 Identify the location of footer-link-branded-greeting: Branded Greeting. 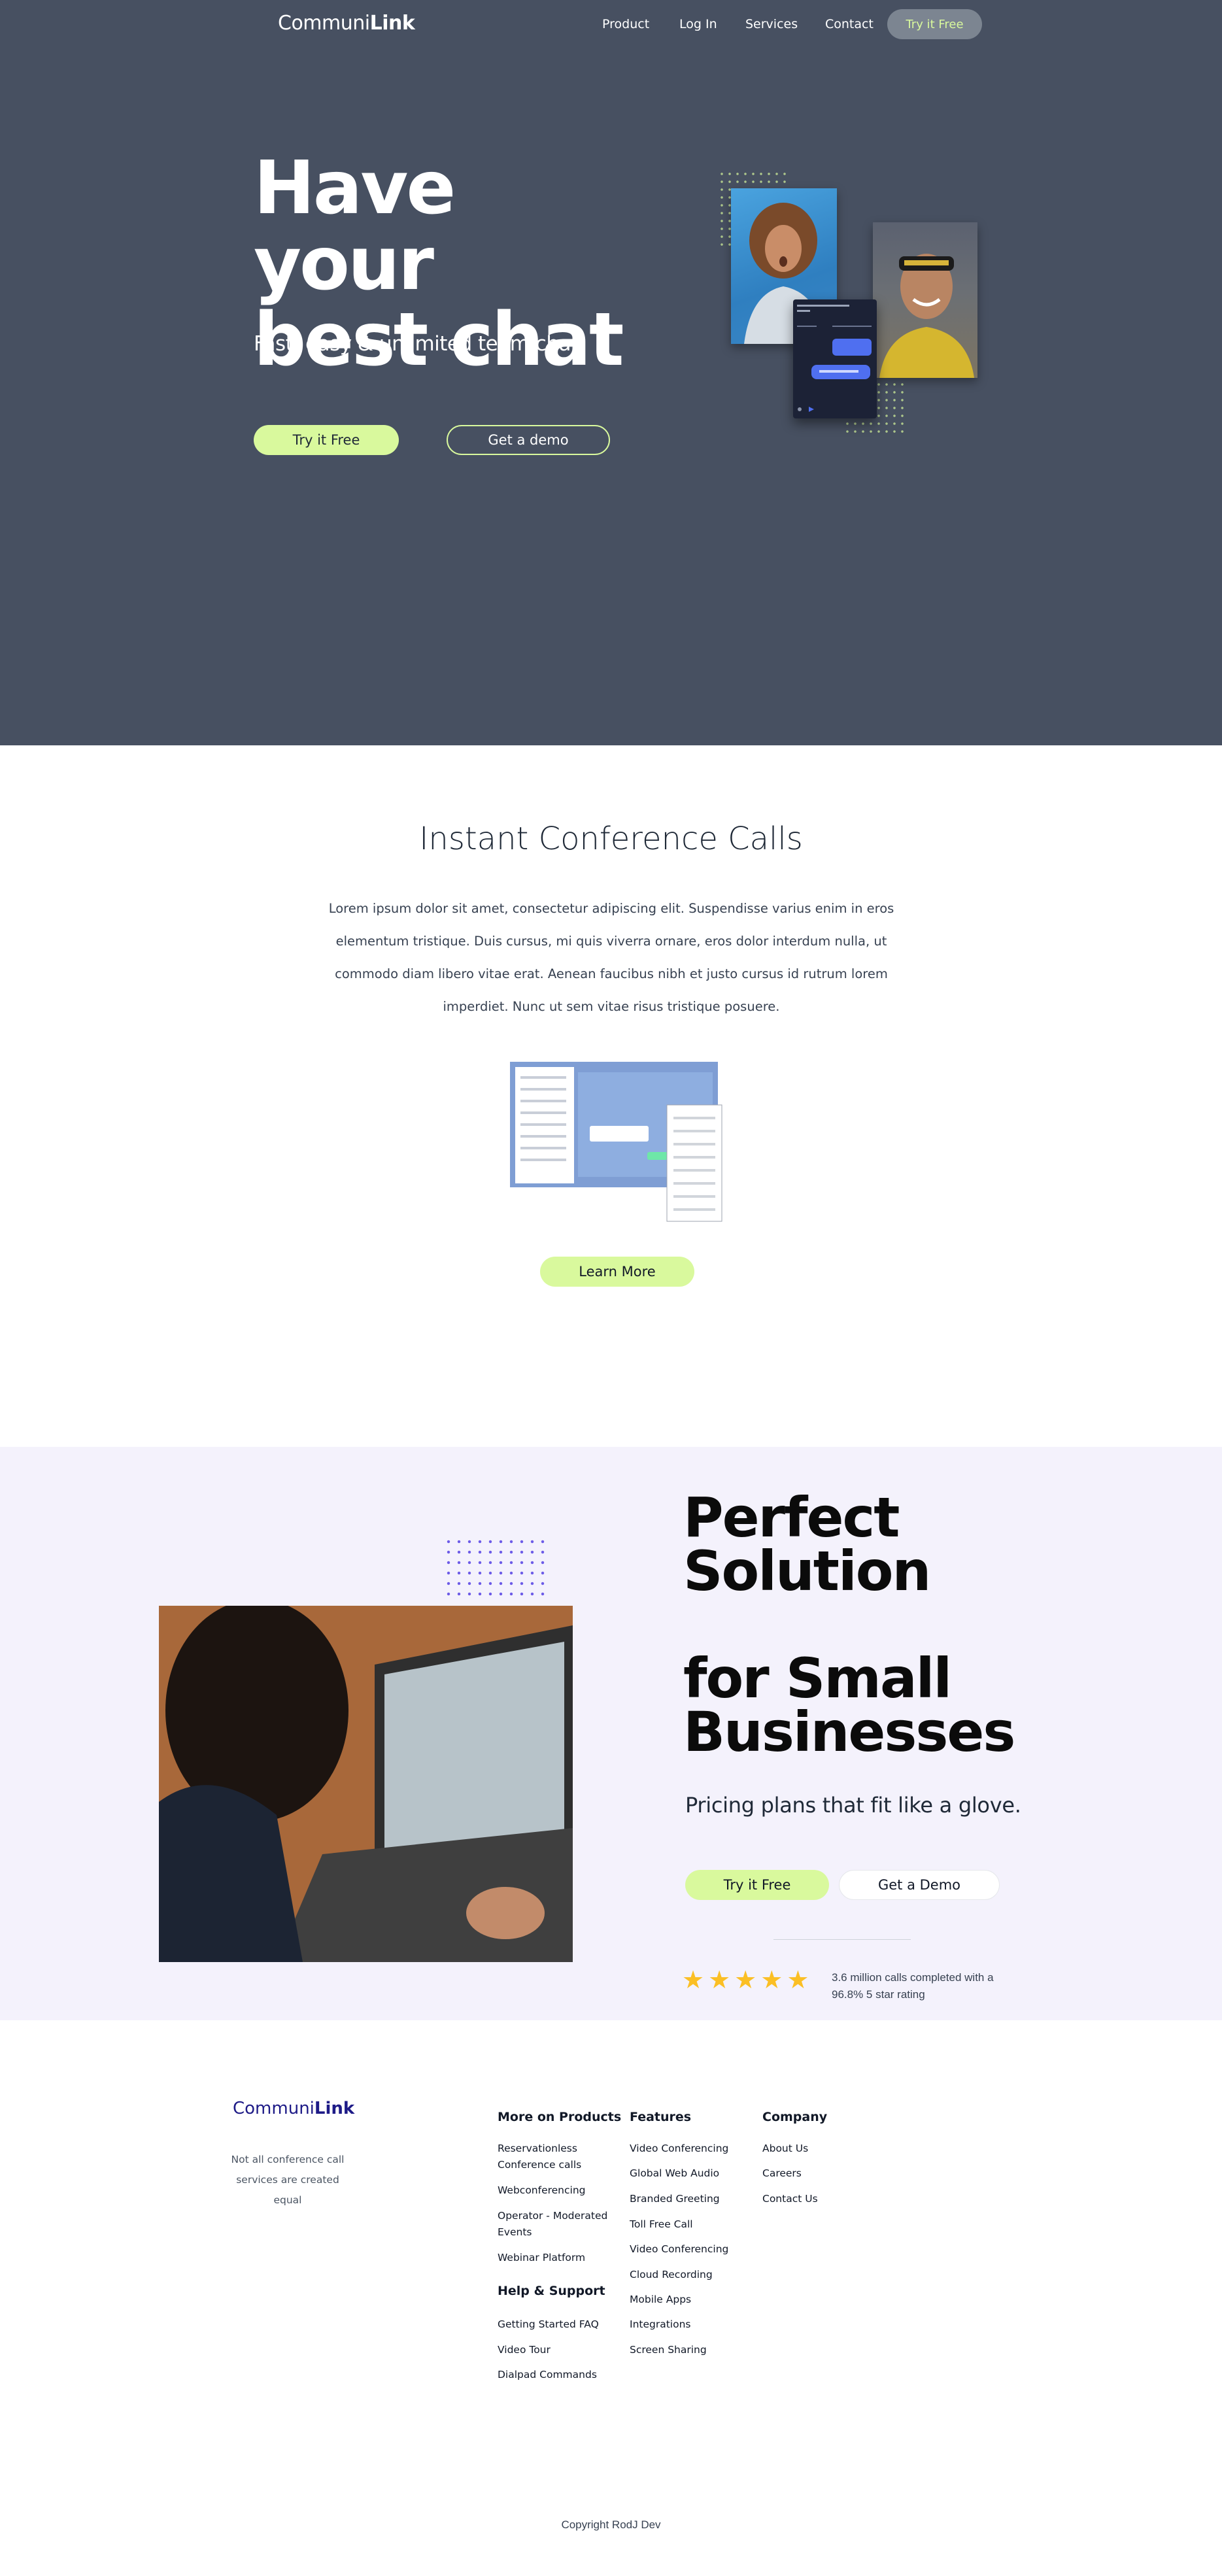
(675, 2199).